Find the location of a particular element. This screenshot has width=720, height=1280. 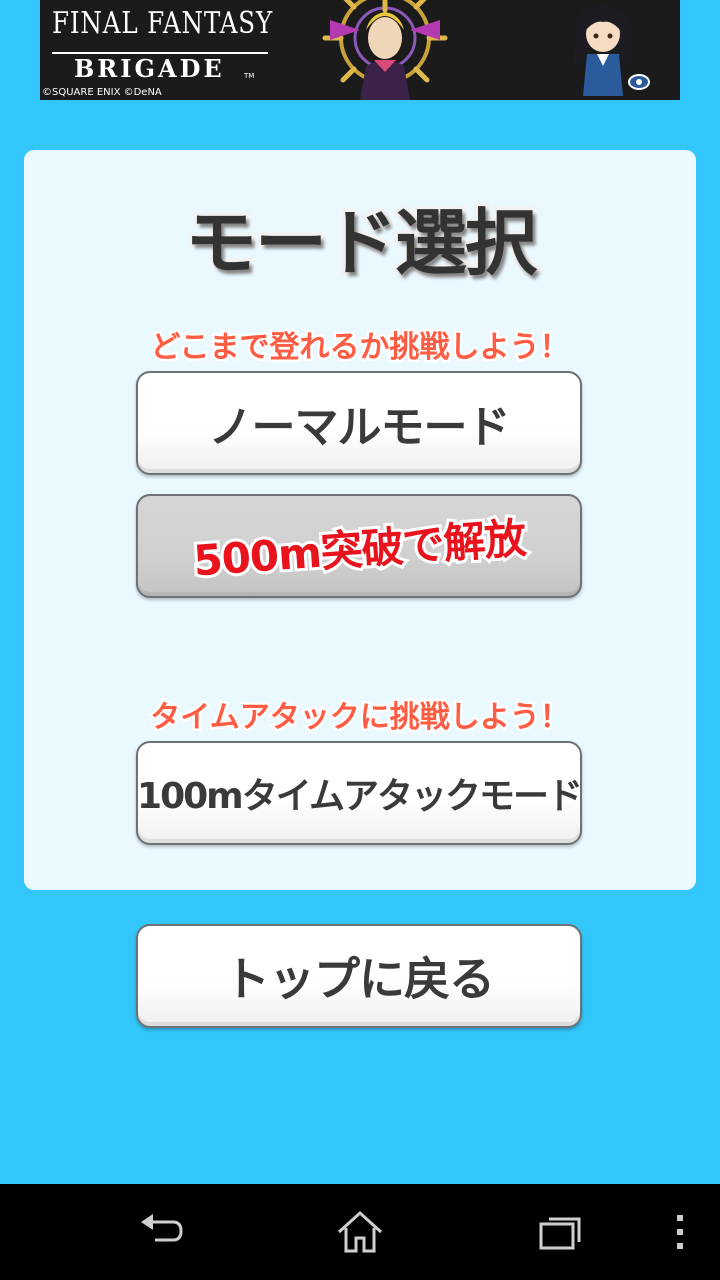

time-attack-mode-button: 100mタイムアタックモード is located at coordinates (359, 793).